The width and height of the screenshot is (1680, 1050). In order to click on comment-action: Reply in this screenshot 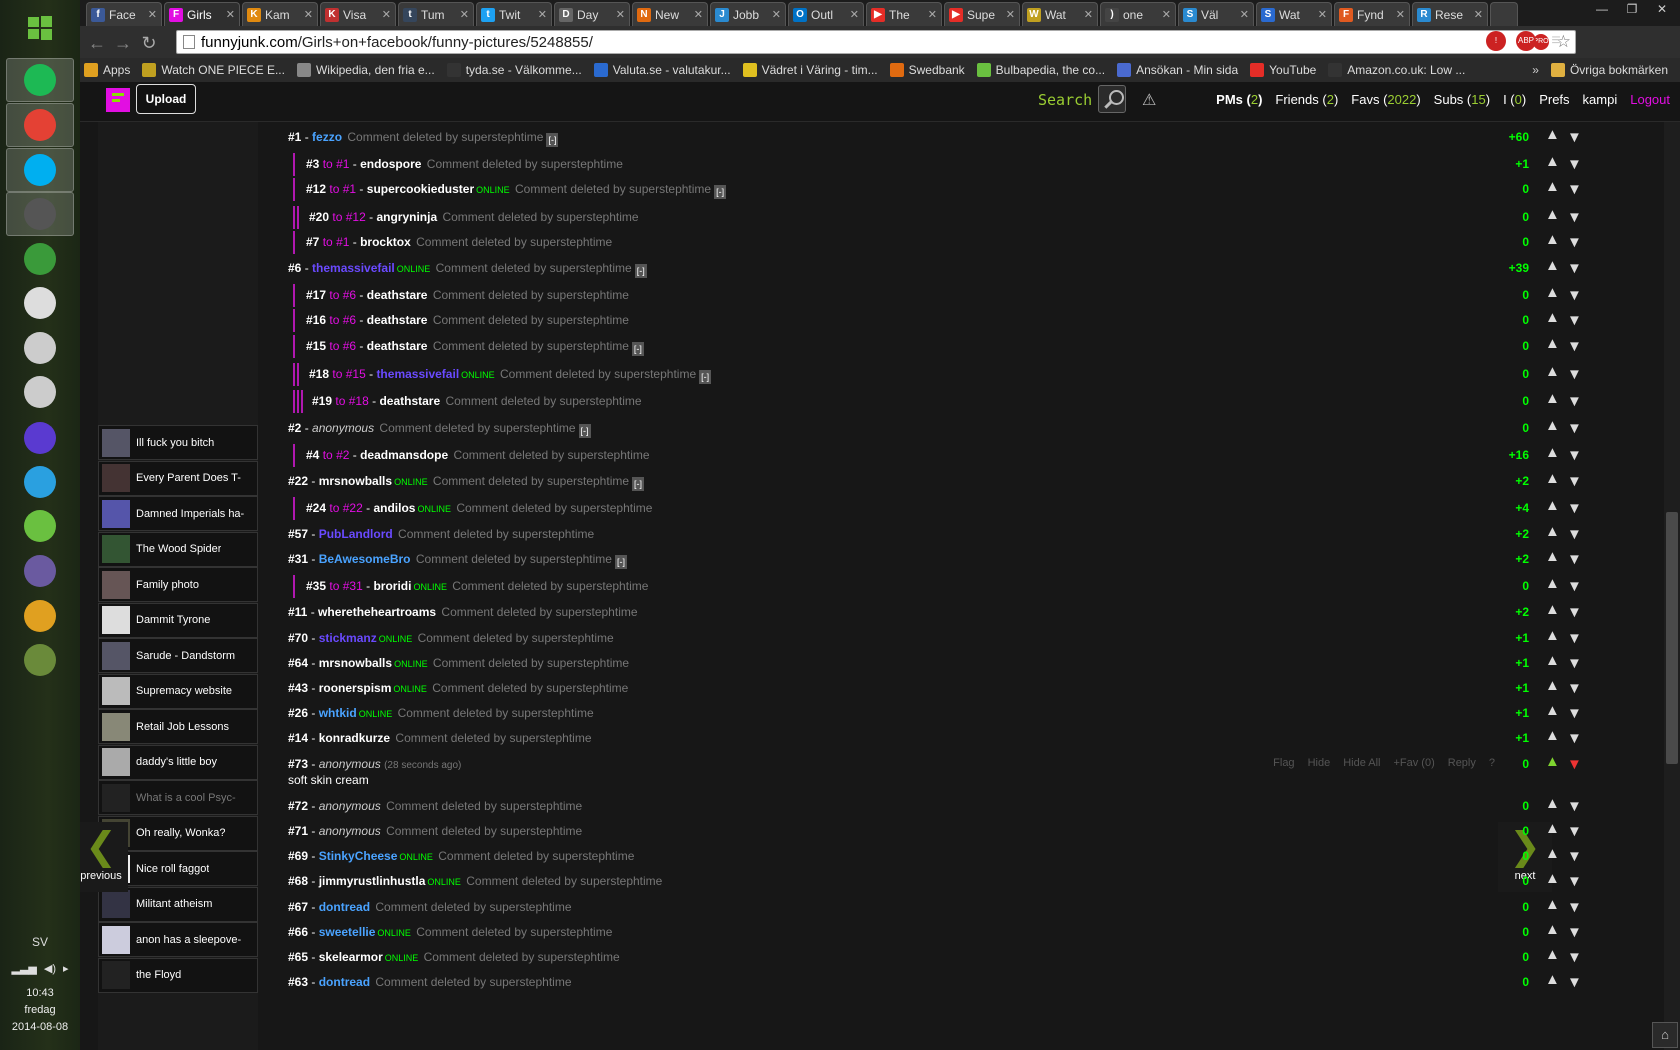, I will do `click(1462, 763)`.